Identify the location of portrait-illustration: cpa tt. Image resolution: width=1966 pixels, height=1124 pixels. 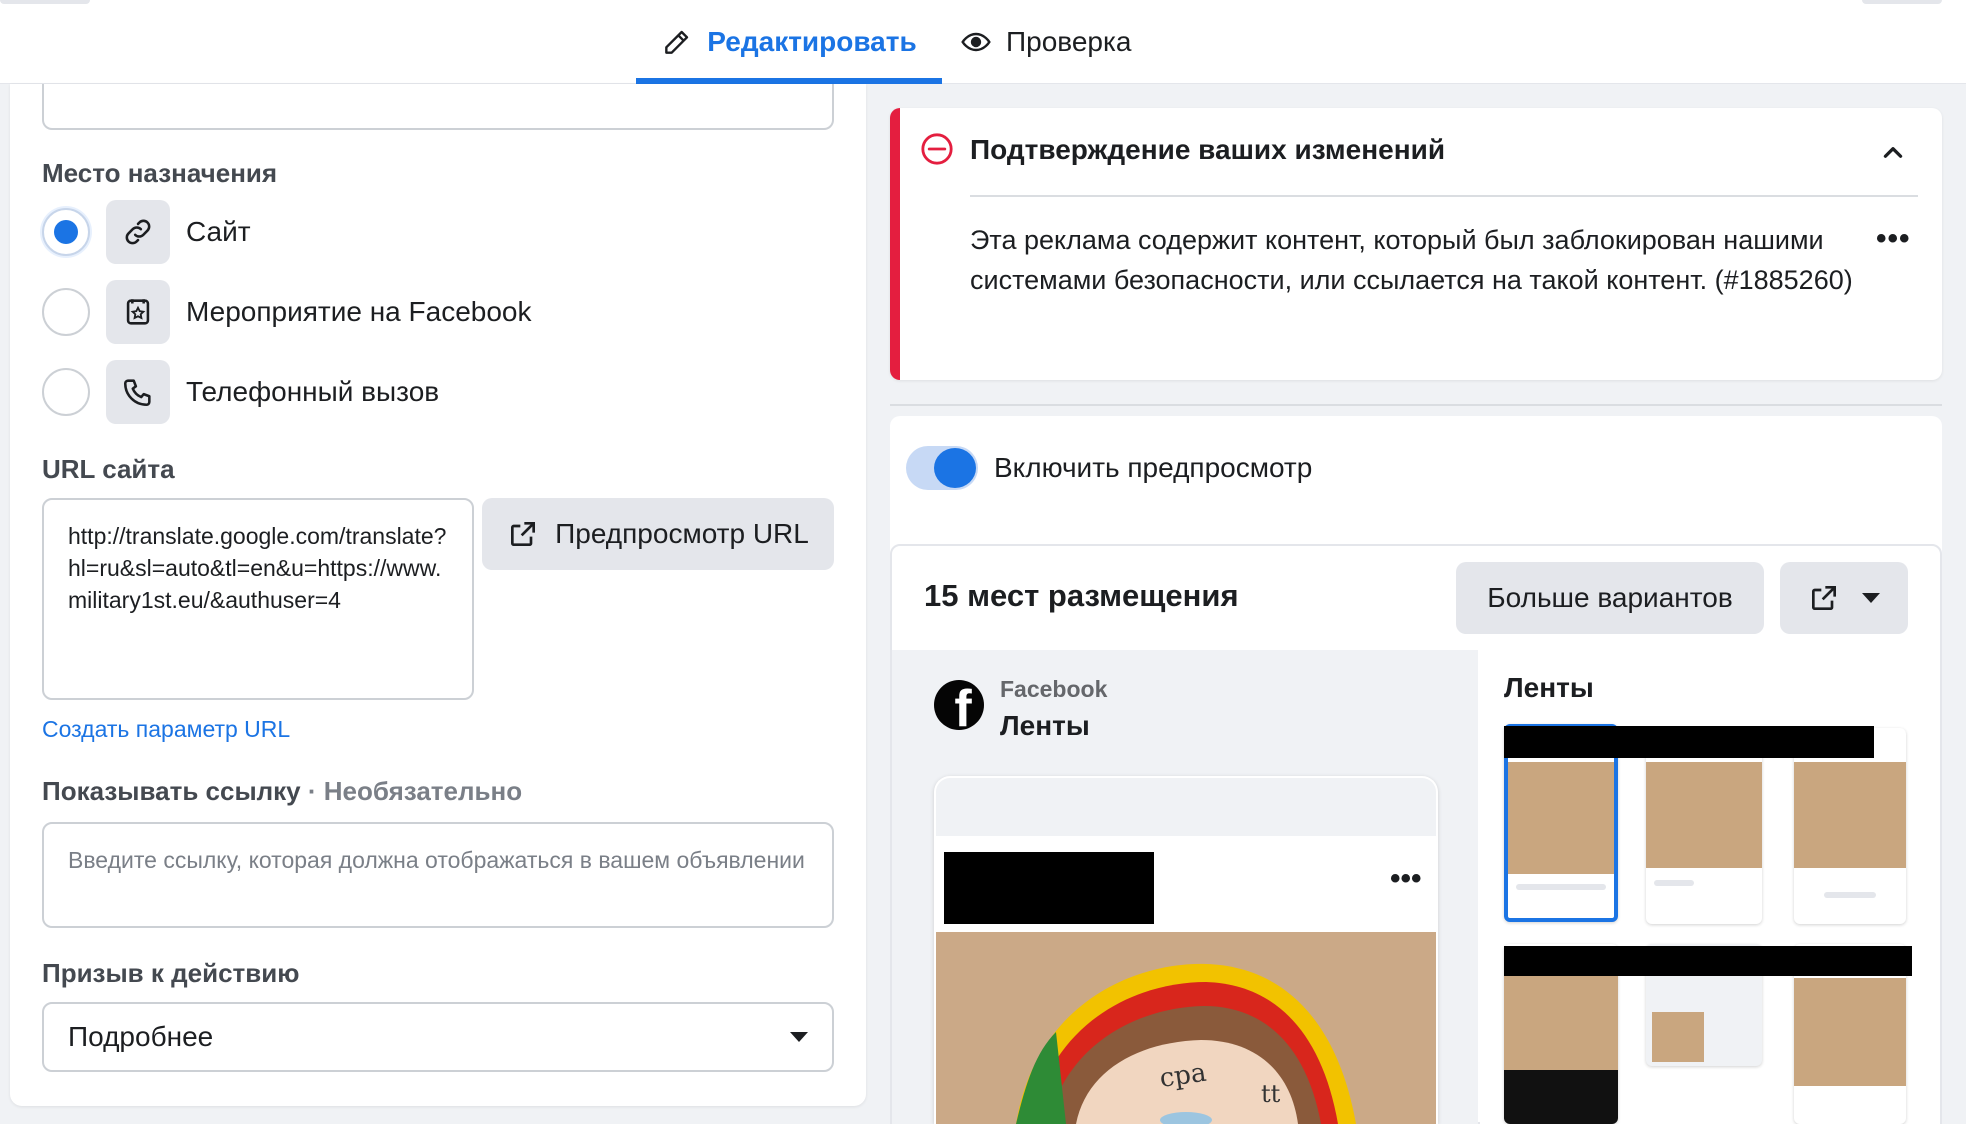
(1186, 1043).